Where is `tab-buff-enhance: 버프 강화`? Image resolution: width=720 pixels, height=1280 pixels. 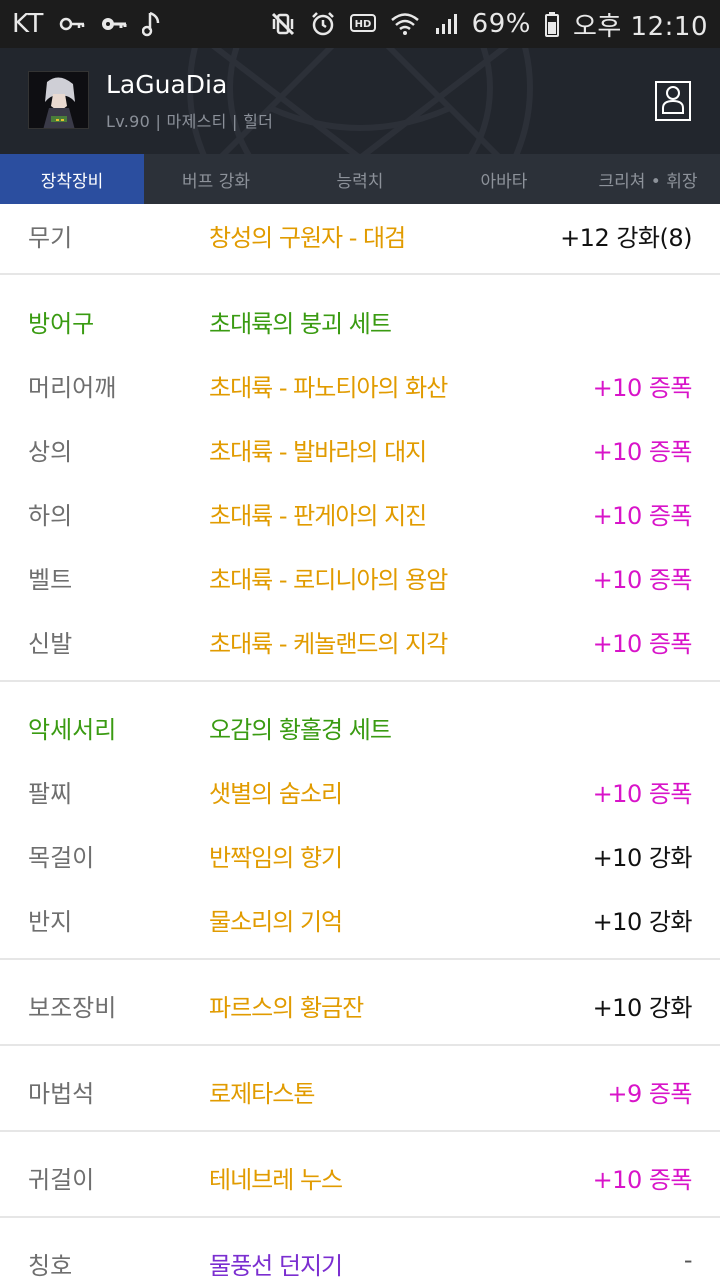 tab-buff-enhance: 버프 강화 is located at coordinates (216, 179).